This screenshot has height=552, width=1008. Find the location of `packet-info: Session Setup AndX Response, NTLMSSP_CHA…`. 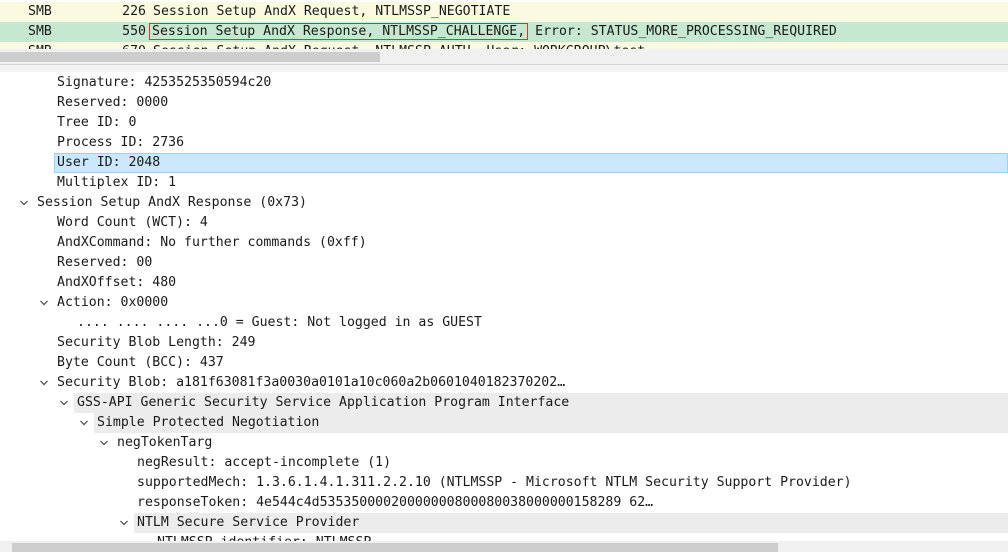

packet-info: Session Setup AndX Response, NTLMSSP_CHA… is located at coordinates (492, 32).